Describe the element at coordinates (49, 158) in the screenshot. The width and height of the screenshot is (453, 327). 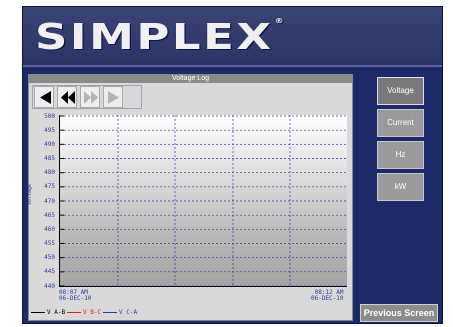
I see `y-tick-label: 485` at that location.